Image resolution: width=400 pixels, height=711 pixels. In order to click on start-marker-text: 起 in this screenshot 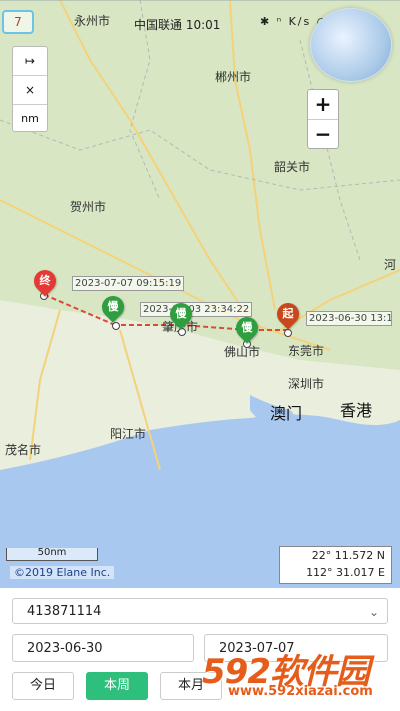, I will do `click(288, 313)`.